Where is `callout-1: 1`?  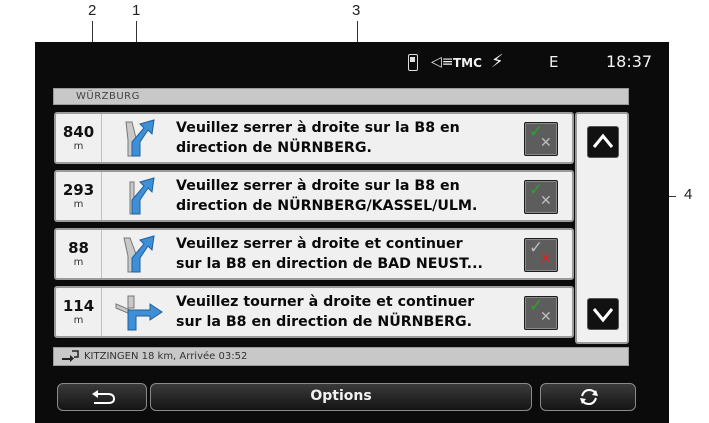
callout-1: 1 is located at coordinates (136, 10).